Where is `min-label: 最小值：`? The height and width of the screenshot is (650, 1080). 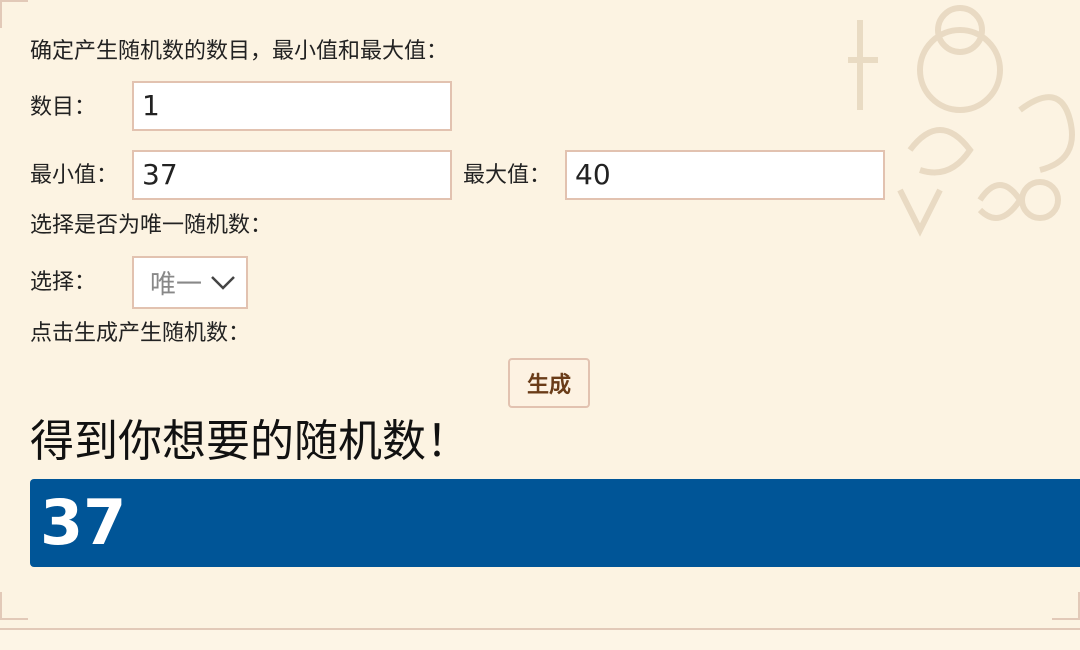 min-label: 最小值： is located at coordinates (74, 175).